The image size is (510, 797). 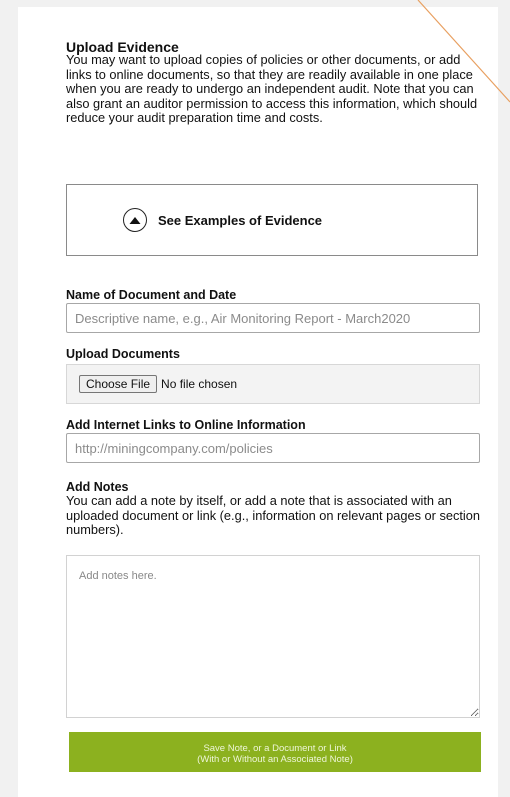 I want to click on document-name-label: Name of Document and Date, so click(x=151, y=295).